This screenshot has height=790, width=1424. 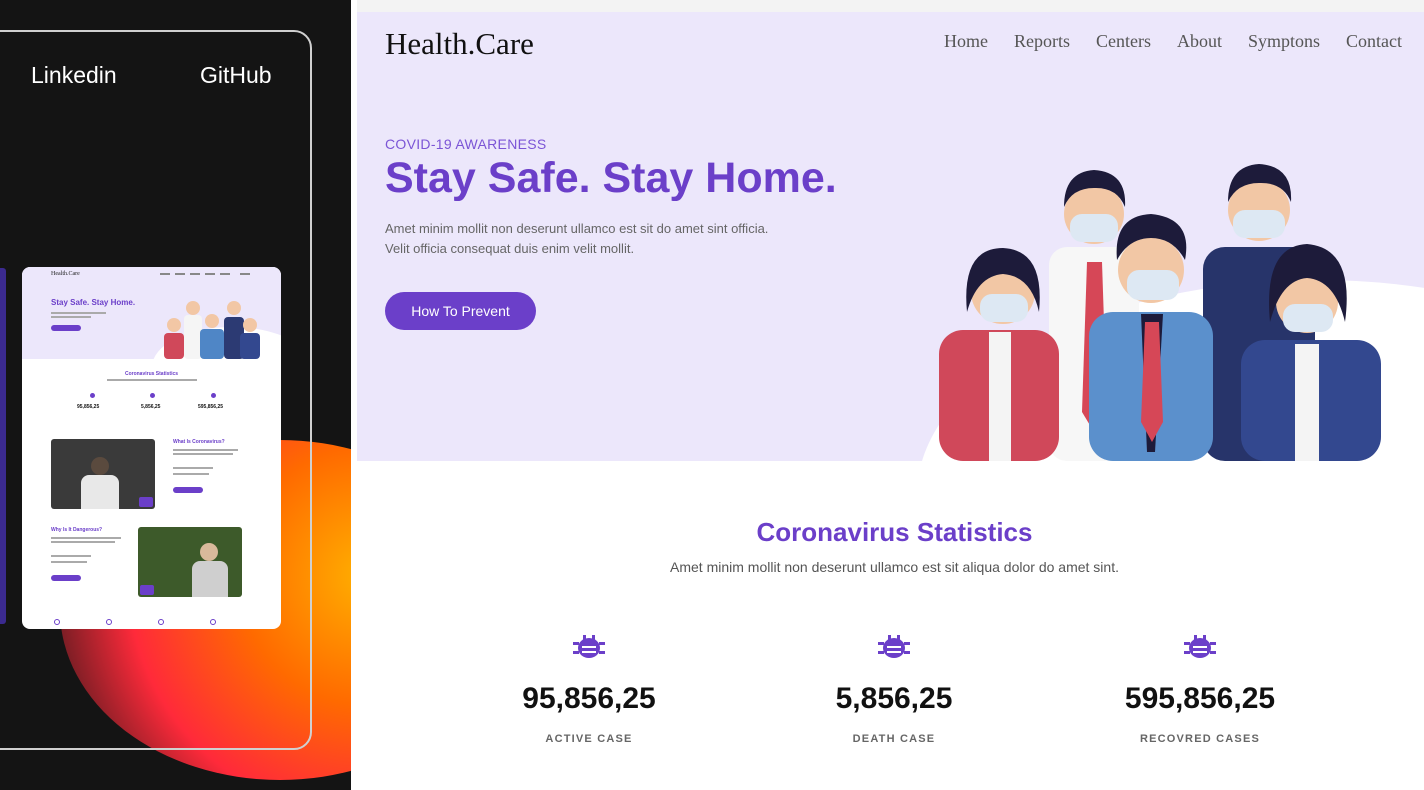 What do you see at coordinates (212, 330) in the screenshot?
I see `thumbnail-people-illustration` at bounding box center [212, 330].